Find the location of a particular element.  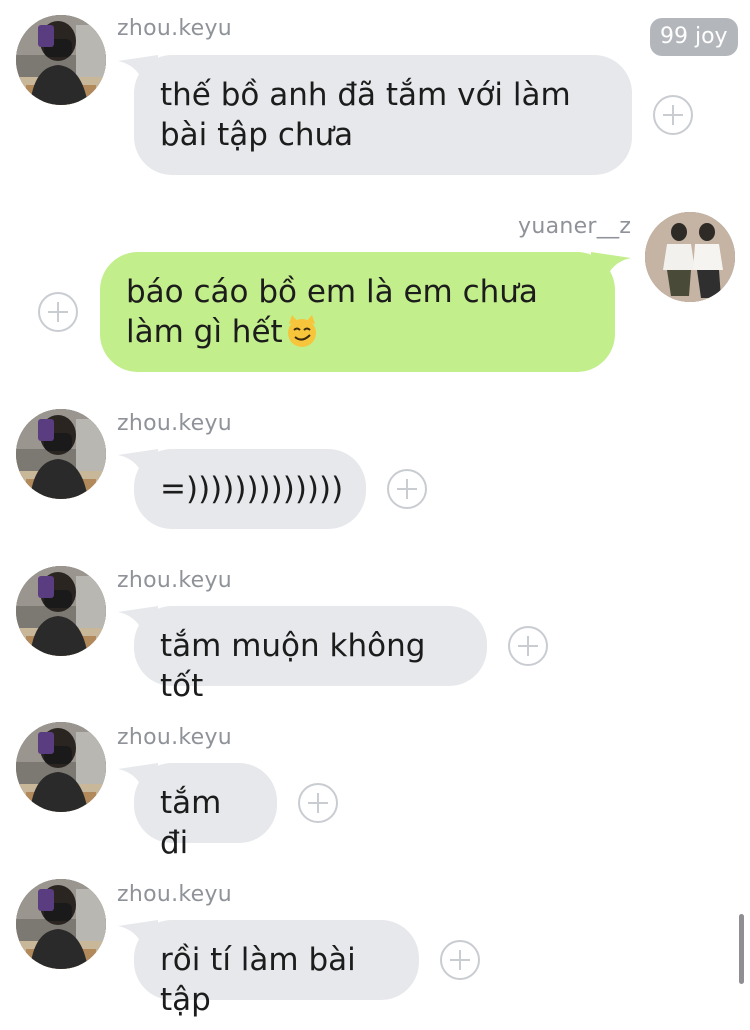

message-bubble: rồi tí làm bài tập is located at coordinates (268, 969).